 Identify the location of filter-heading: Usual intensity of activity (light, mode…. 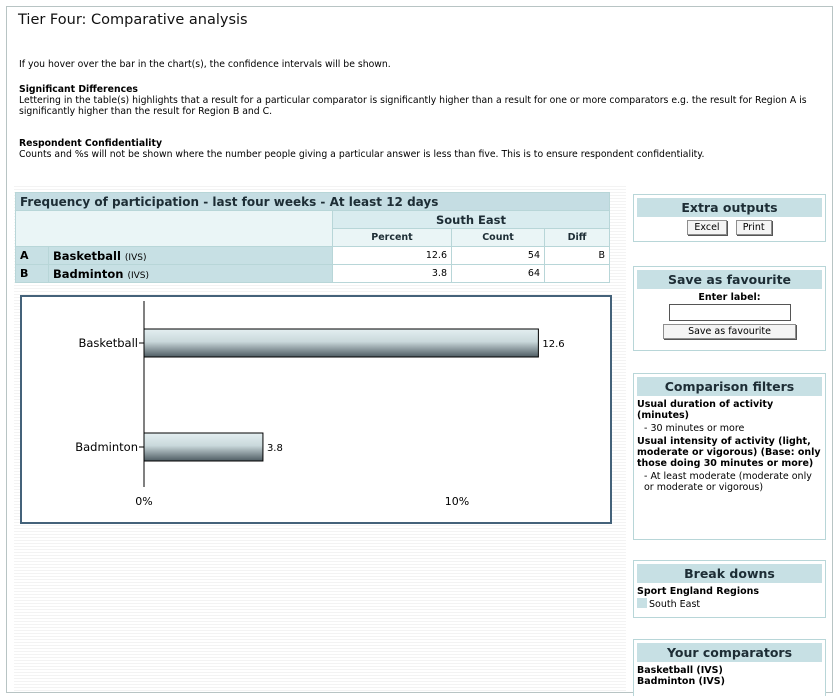
(729, 452).